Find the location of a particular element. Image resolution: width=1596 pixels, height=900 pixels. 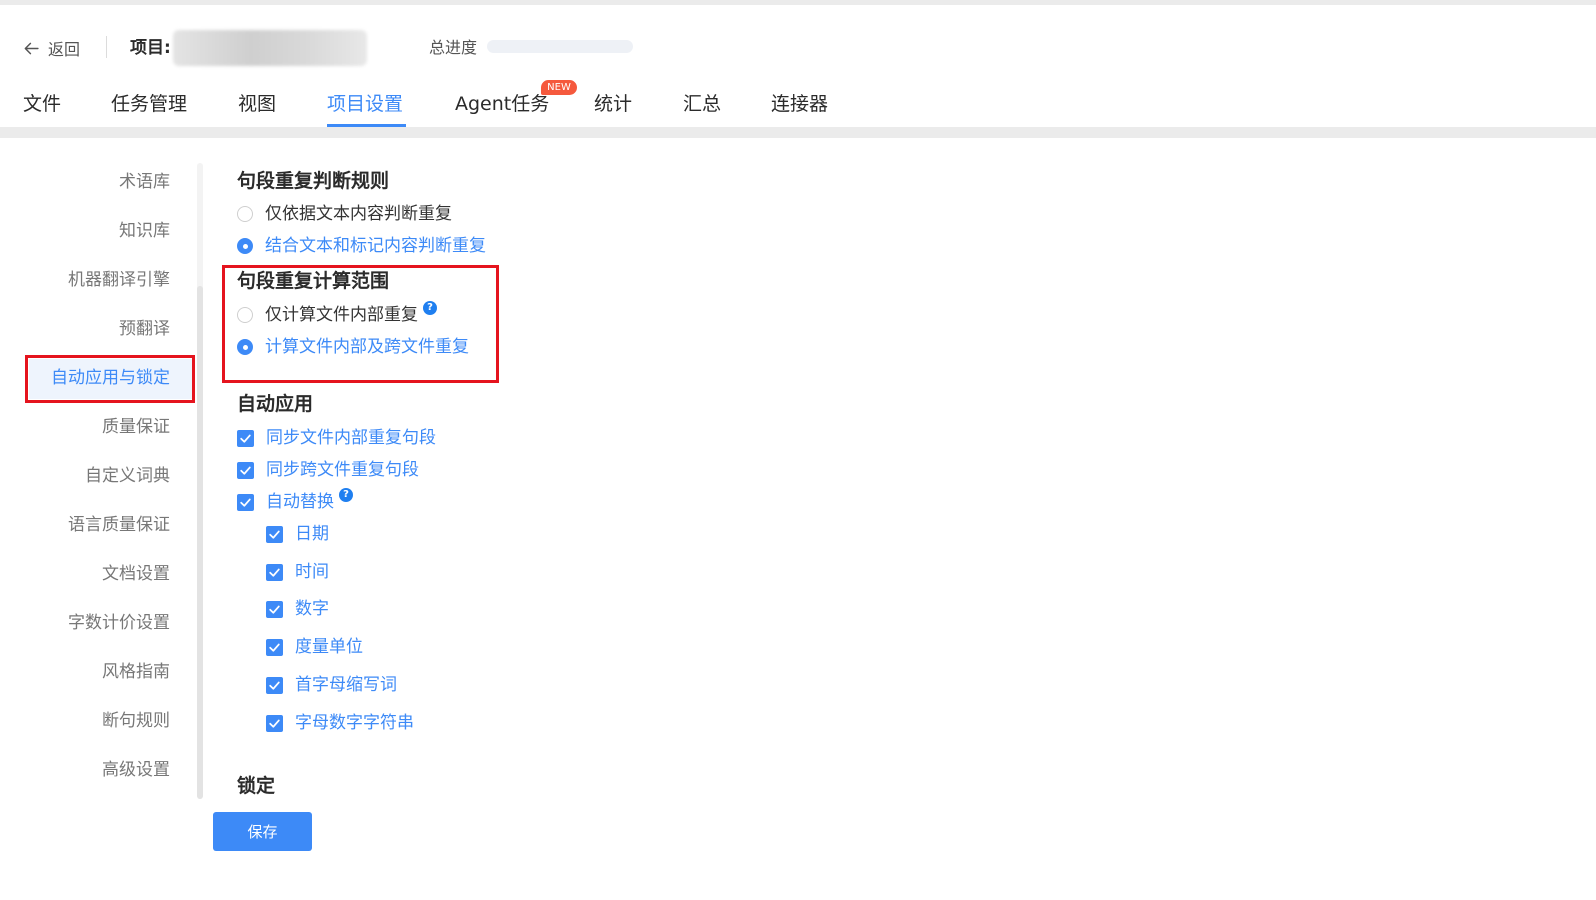

checkbox-numbers: 数字 is located at coordinates (297, 609).